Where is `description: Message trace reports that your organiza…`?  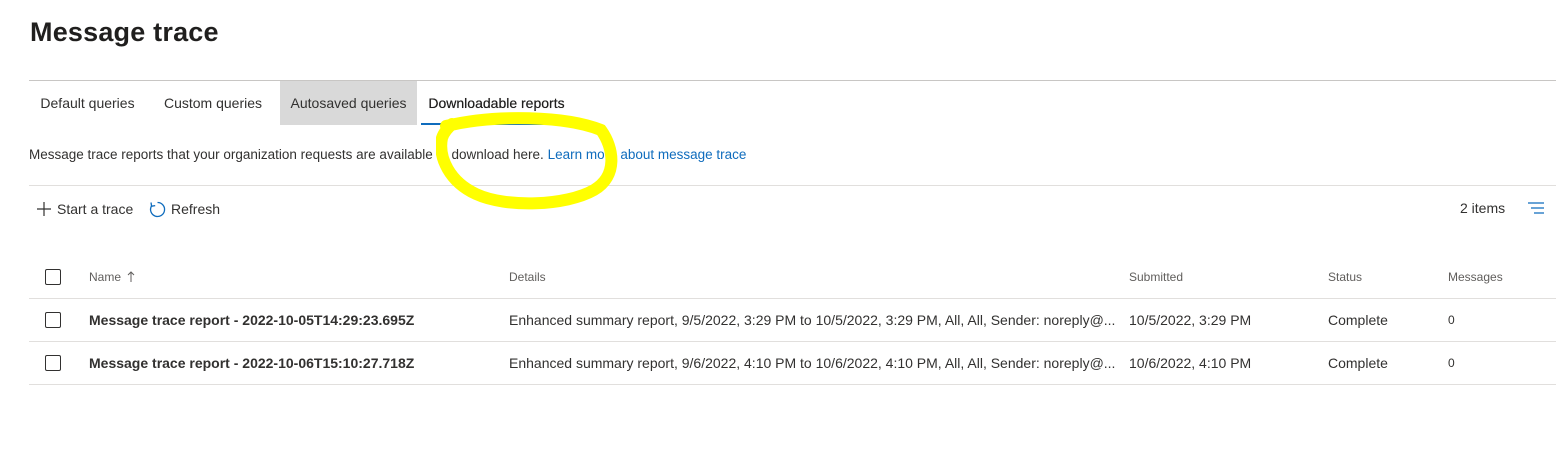
description: Message trace reports that your organiza… is located at coordinates (387, 154).